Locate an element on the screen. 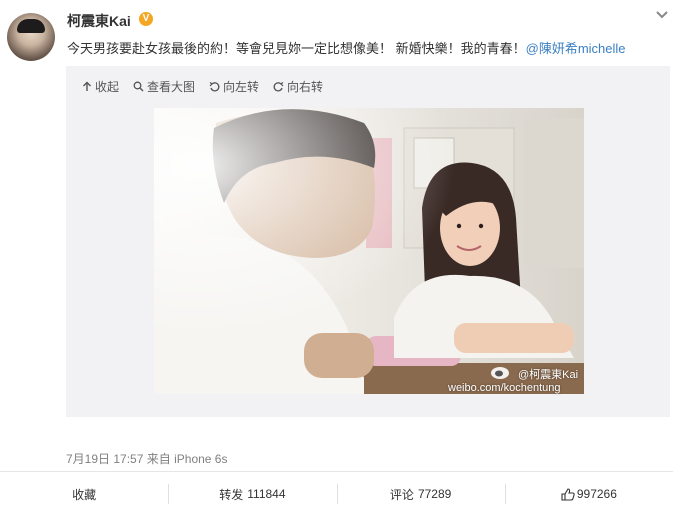  magnifier-icon is located at coordinates (138, 86).